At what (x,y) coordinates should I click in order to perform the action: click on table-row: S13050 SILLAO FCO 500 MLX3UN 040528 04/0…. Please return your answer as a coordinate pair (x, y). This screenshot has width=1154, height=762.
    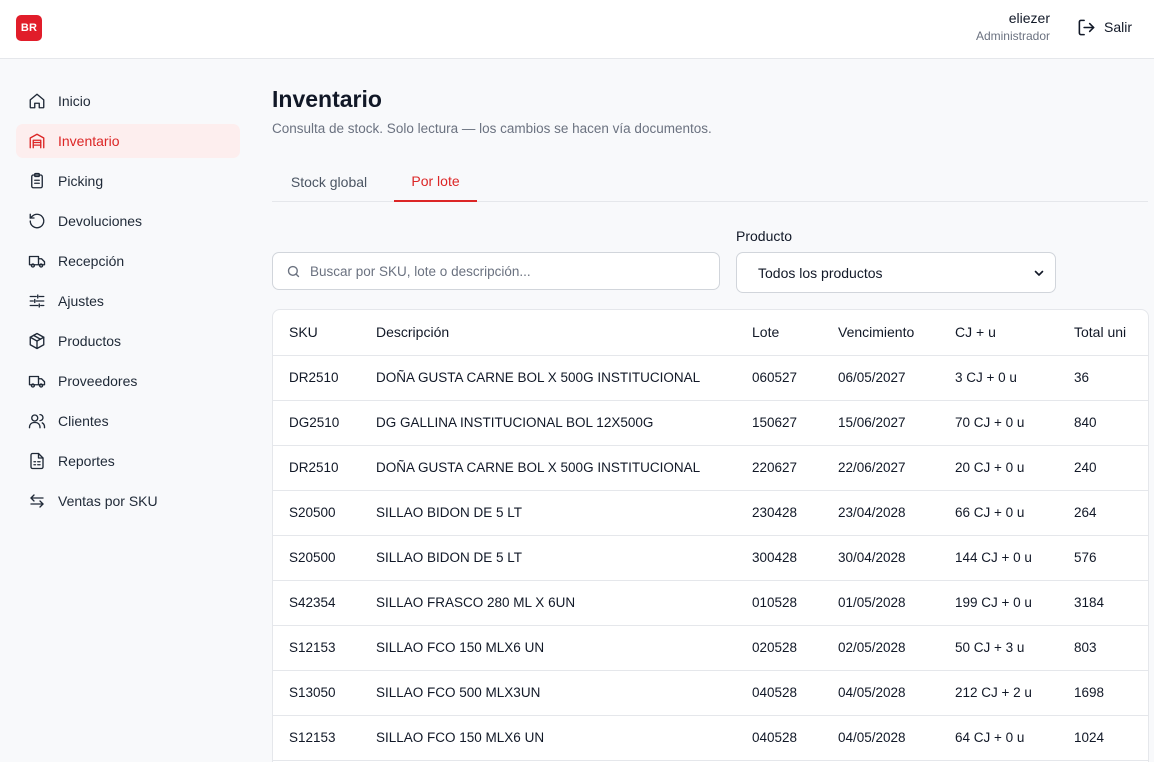
    Looking at the image, I should click on (710, 693).